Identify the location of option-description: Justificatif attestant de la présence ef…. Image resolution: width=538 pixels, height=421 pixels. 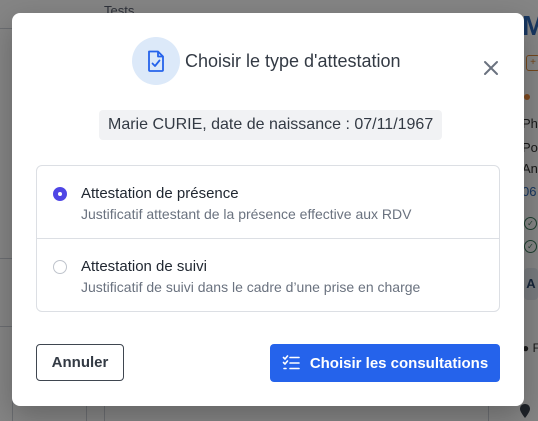
(246, 214).